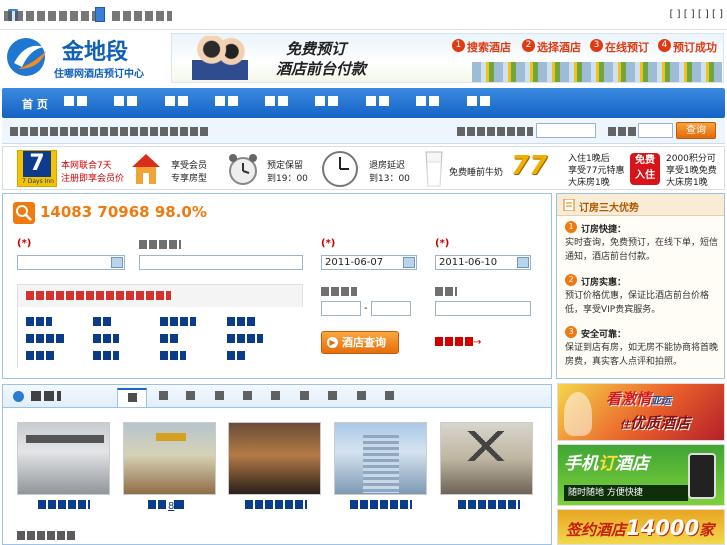 The width and height of the screenshot is (727, 545). Describe the element at coordinates (38, 181) in the screenshot. I see `seven-days-sub: 7 Days Inn` at that location.